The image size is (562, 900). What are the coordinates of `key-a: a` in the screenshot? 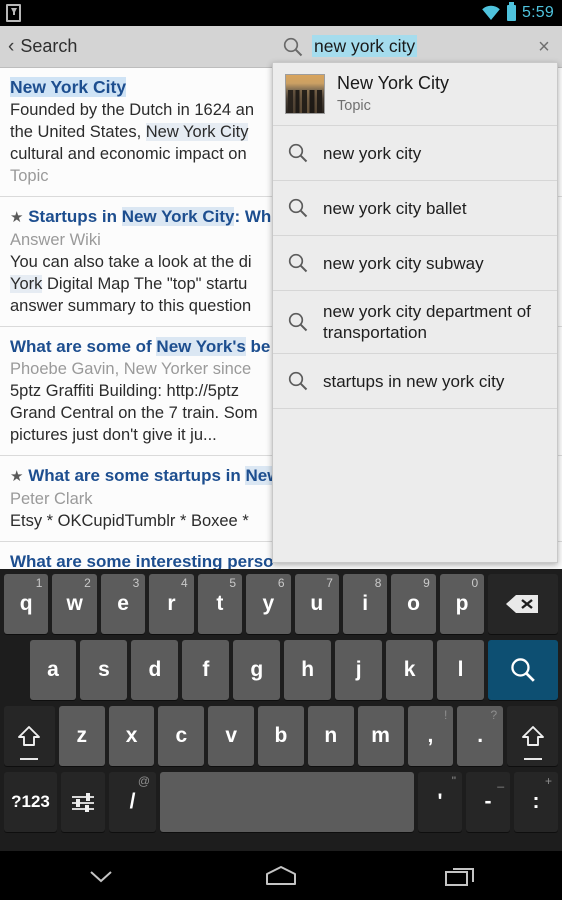 It's located at (53, 670).